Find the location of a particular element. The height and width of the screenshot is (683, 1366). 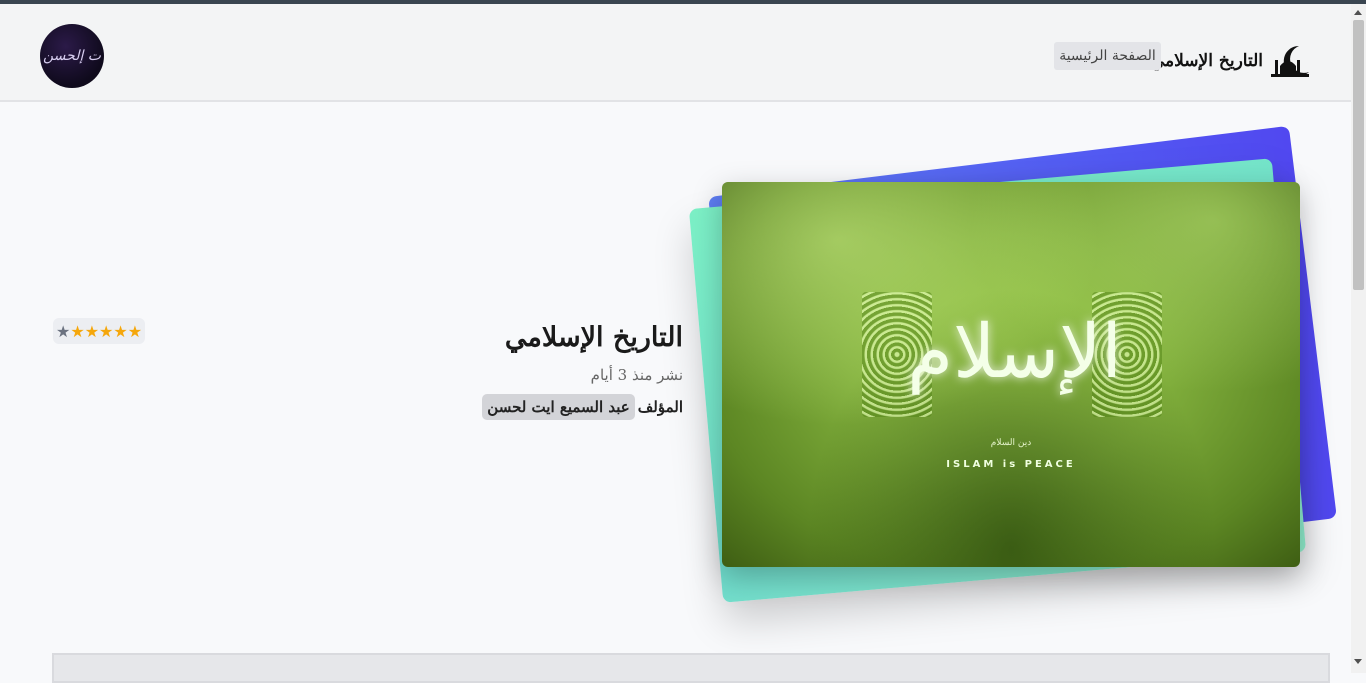

calligraphy-text: الإسلام is located at coordinates (1014, 352).